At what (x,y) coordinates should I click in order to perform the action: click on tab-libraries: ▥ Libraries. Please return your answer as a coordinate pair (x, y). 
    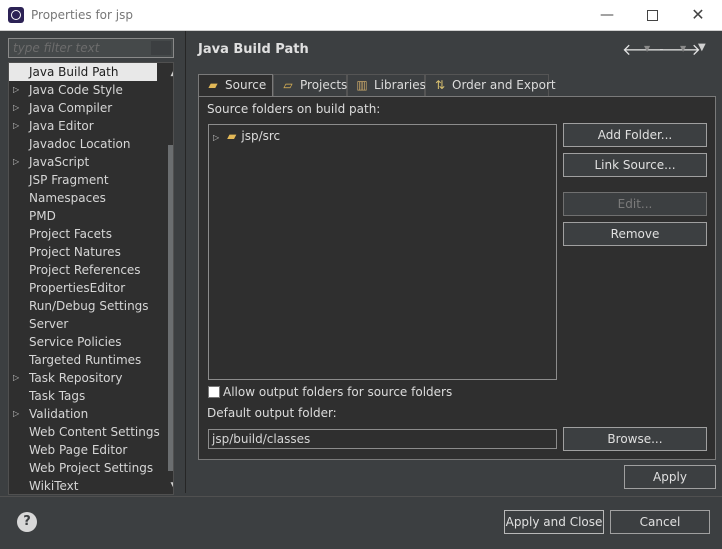
    Looking at the image, I should click on (386, 85).